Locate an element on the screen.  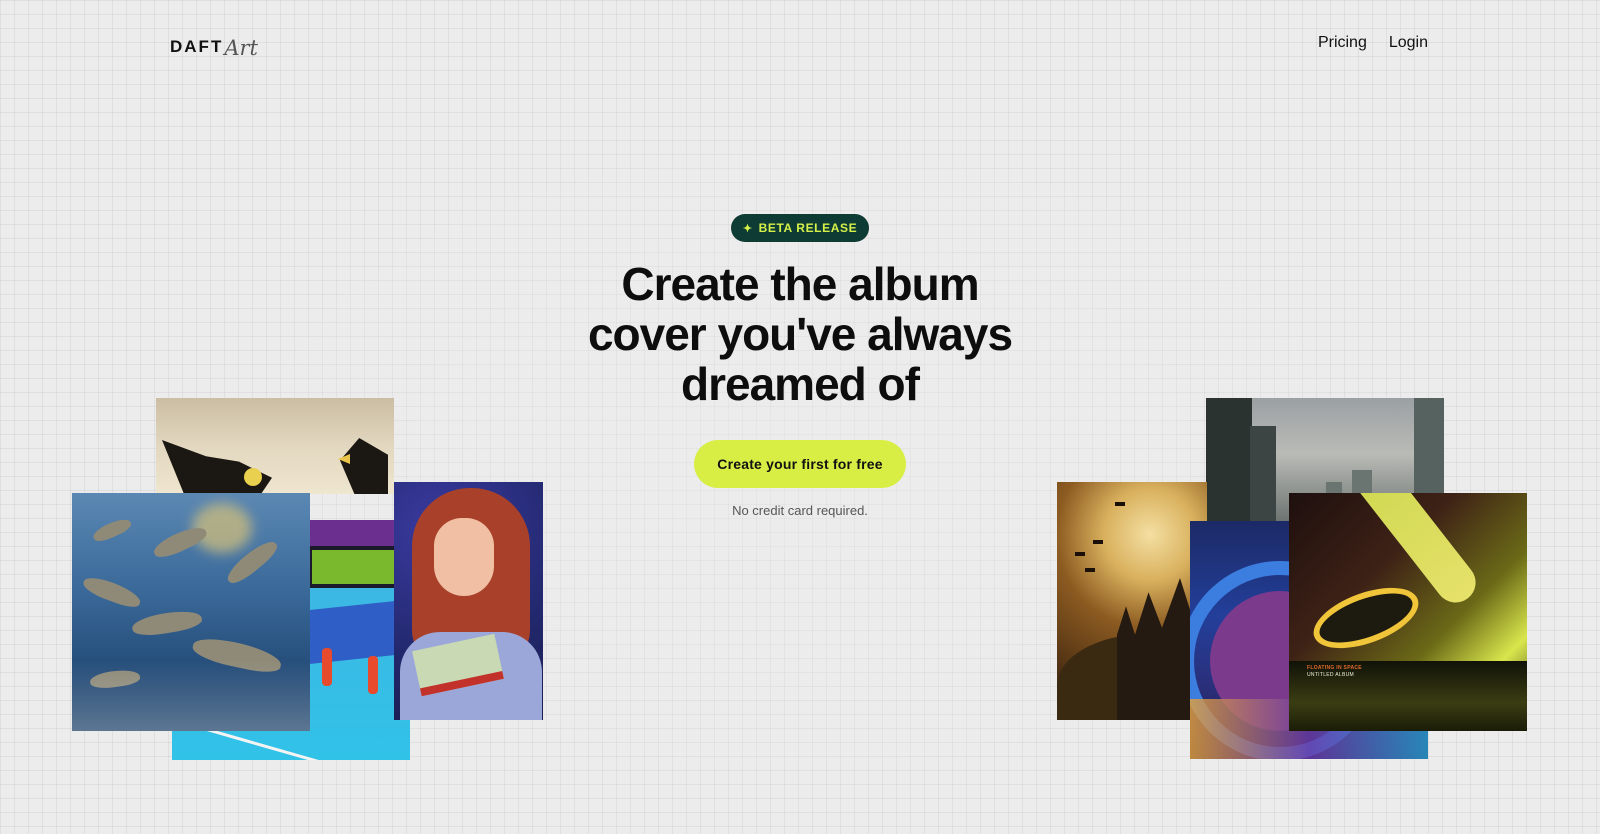
nav-login-link: Login is located at coordinates (1408, 43).